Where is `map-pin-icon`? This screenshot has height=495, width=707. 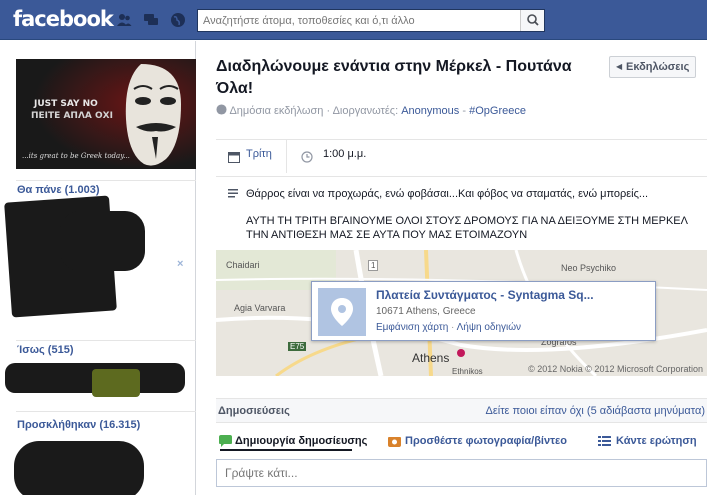 map-pin-icon is located at coordinates (342, 312).